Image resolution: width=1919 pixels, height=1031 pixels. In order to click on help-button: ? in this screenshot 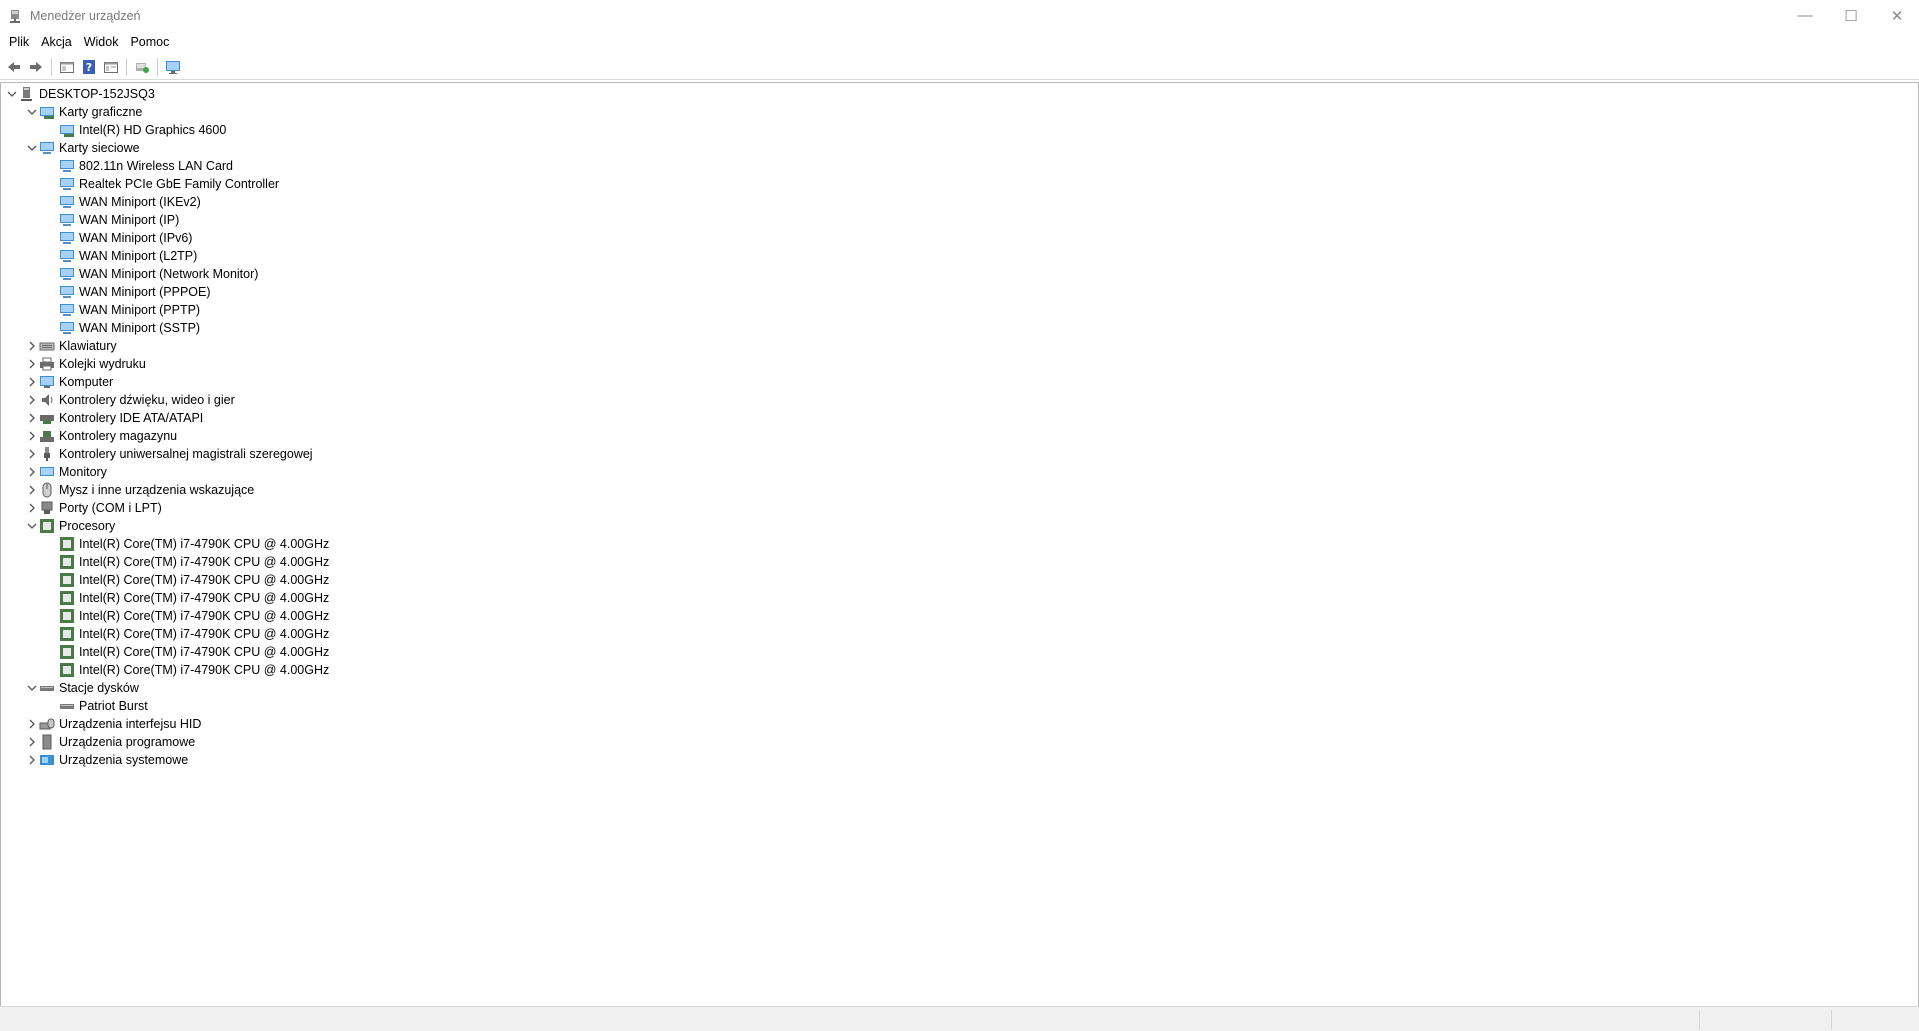, I will do `click(89, 67)`.